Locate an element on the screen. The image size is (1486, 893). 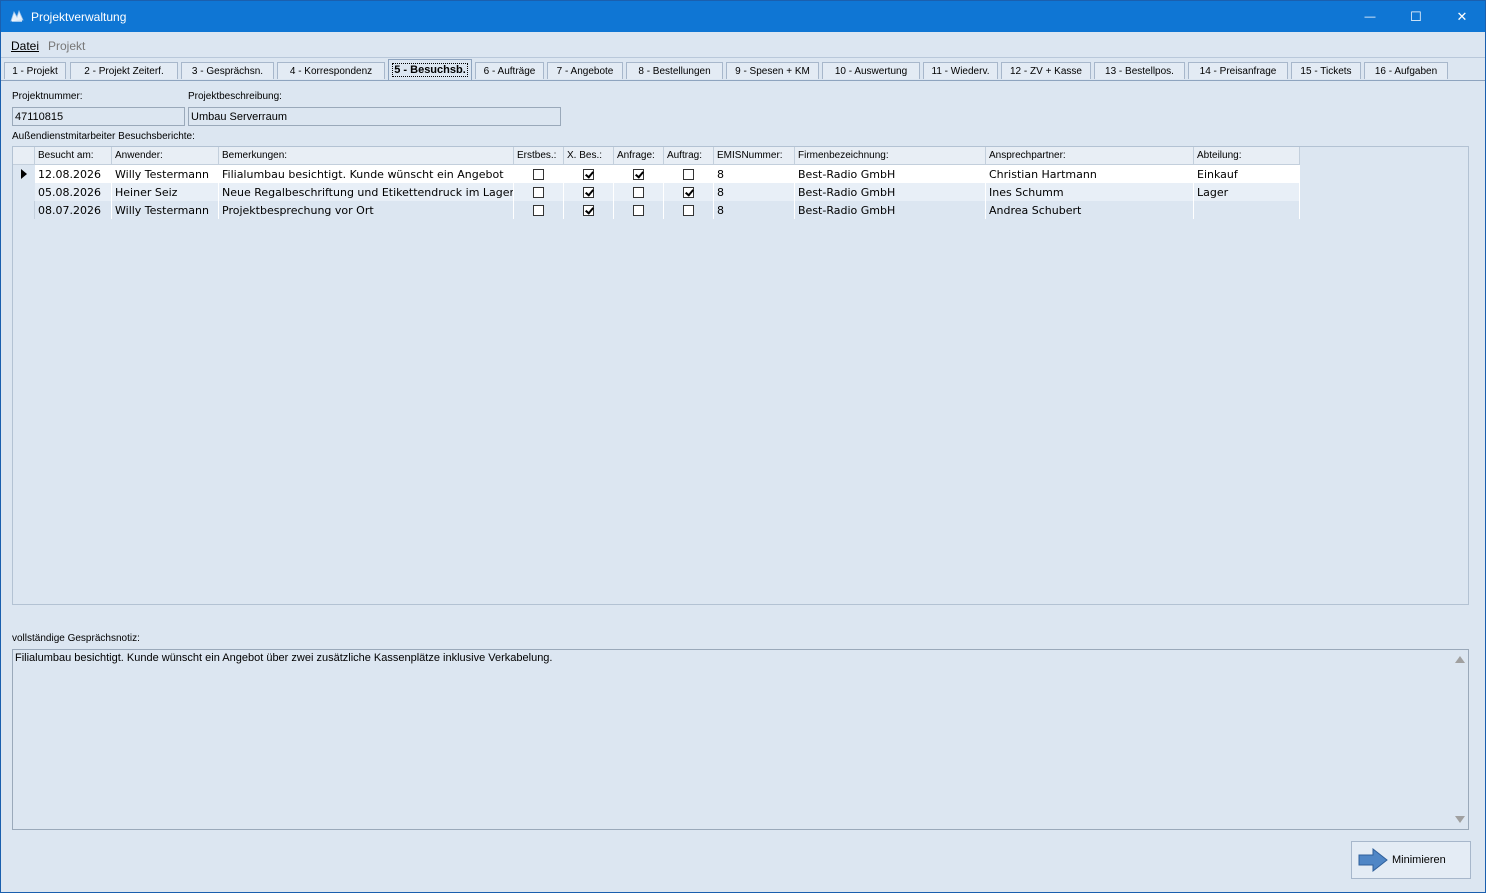
col-header-bemerkungen: Bemerkungen: is located at coordinates (366, 156).